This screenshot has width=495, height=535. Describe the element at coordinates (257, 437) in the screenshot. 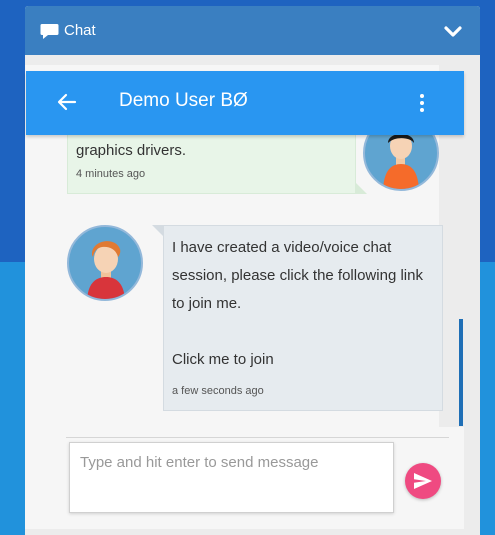

I see `composer-divider` at that location.